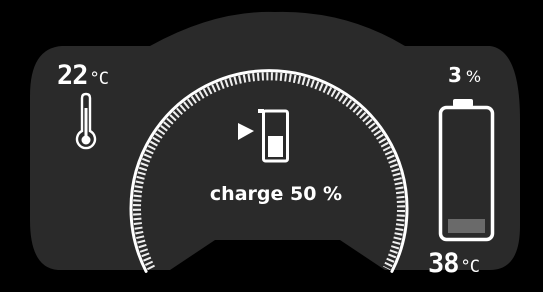 The width and height of the screenshot is (543, 292). I want to click on battery-temperature: 38 °C, so click(454, 263).